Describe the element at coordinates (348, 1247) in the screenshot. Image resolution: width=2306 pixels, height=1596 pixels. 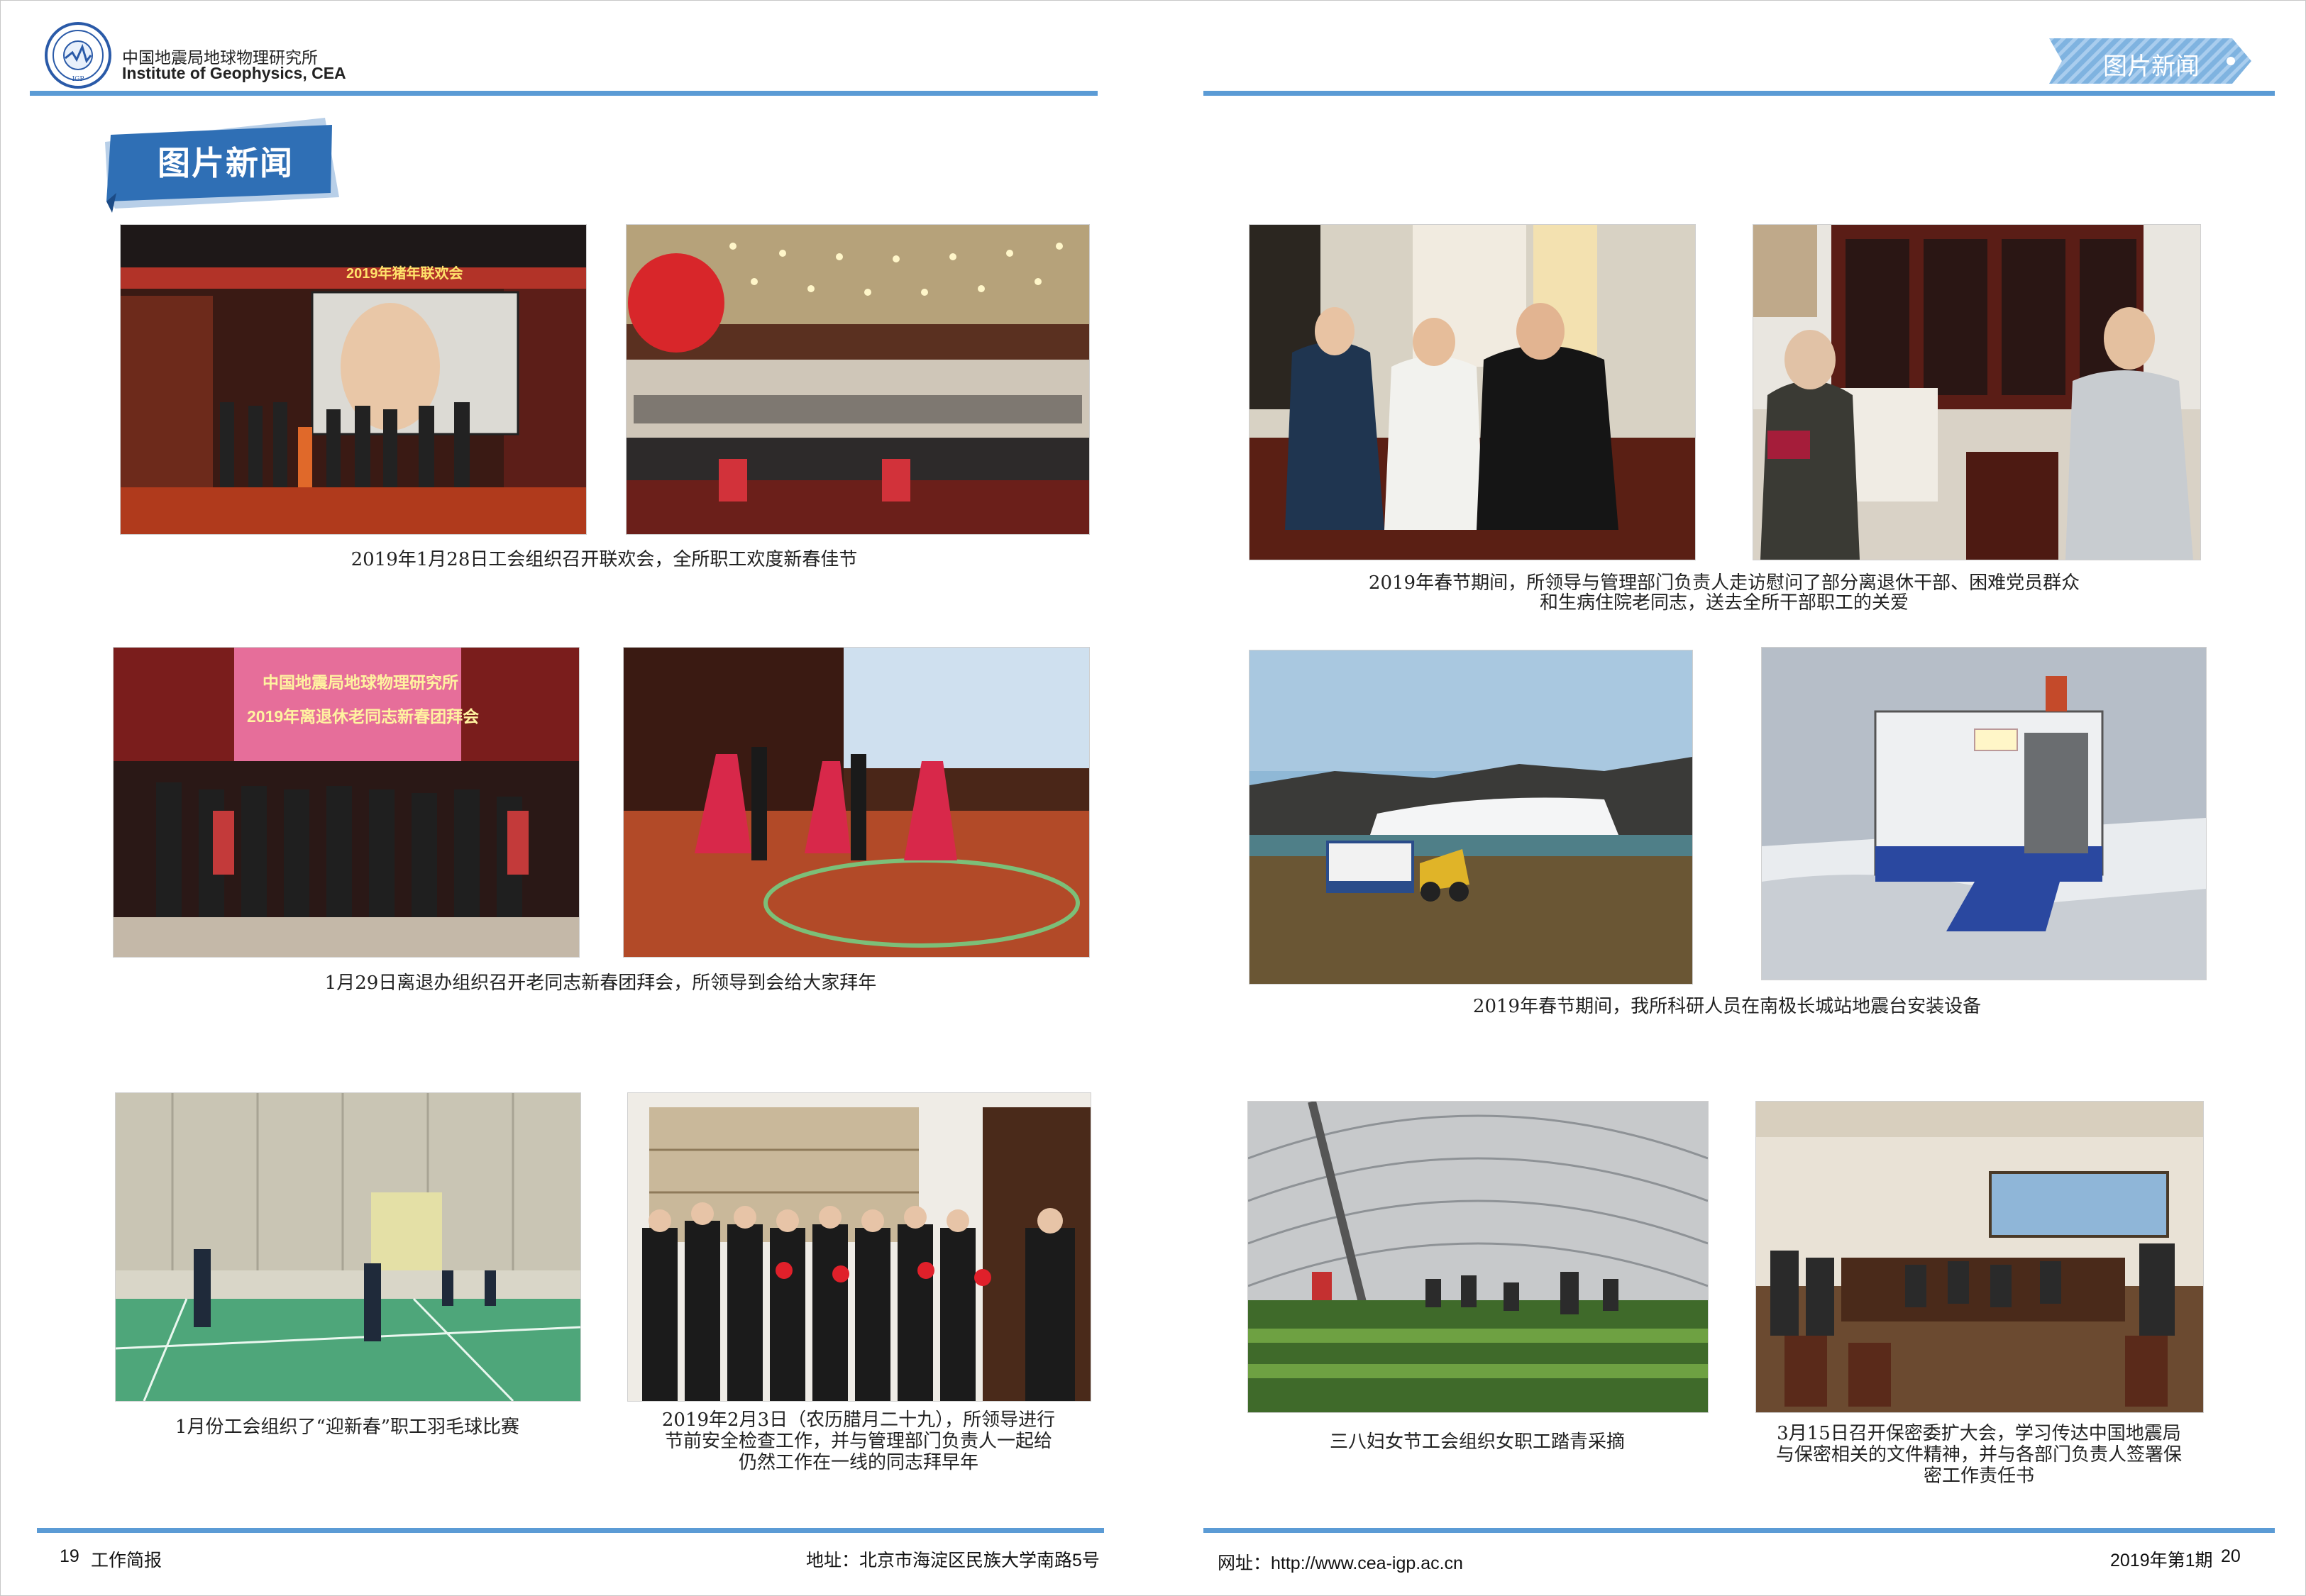
I see `photo-badminton` at that location.